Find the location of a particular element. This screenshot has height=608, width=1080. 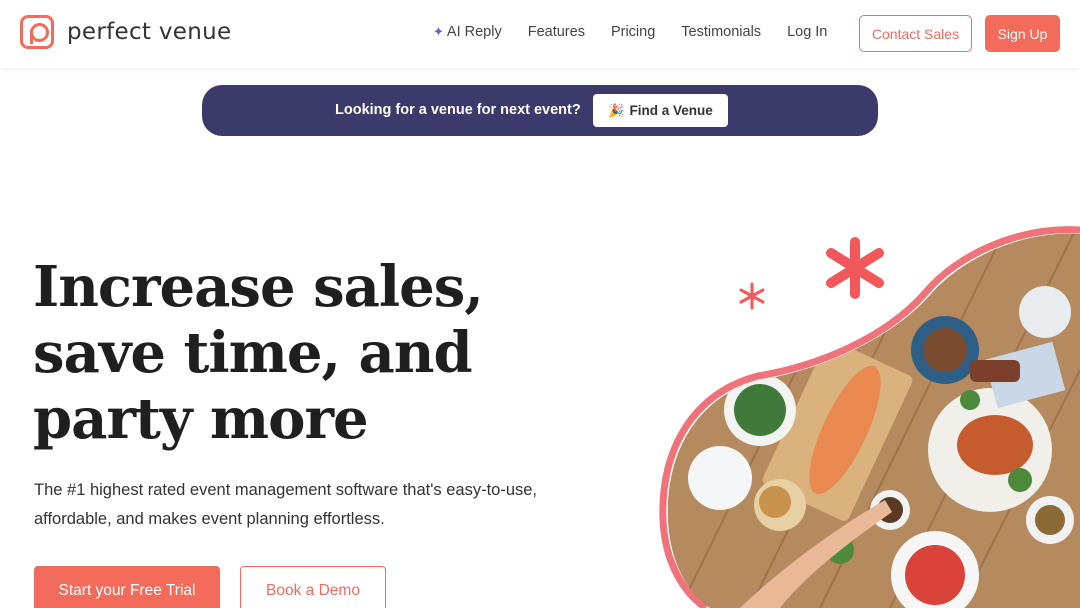

contact-sales-button: Contact Sales is located at coordinates (915, 33).